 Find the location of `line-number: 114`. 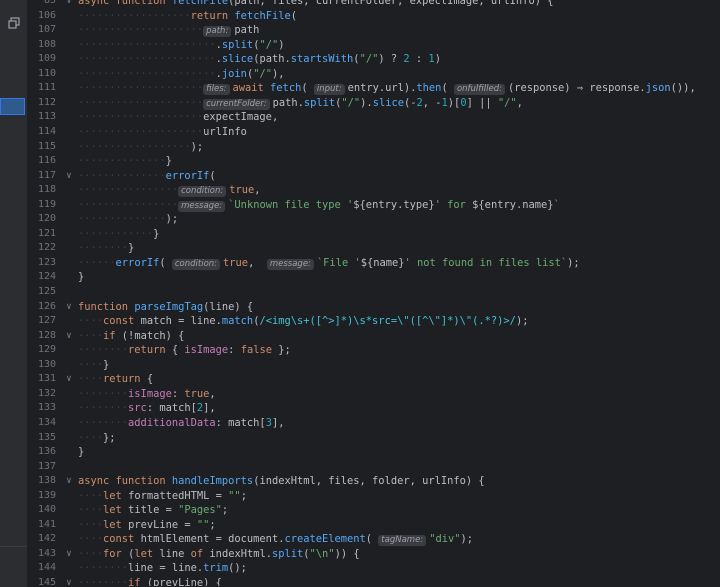

line-number: 114 is located at coordinates (46, 131).